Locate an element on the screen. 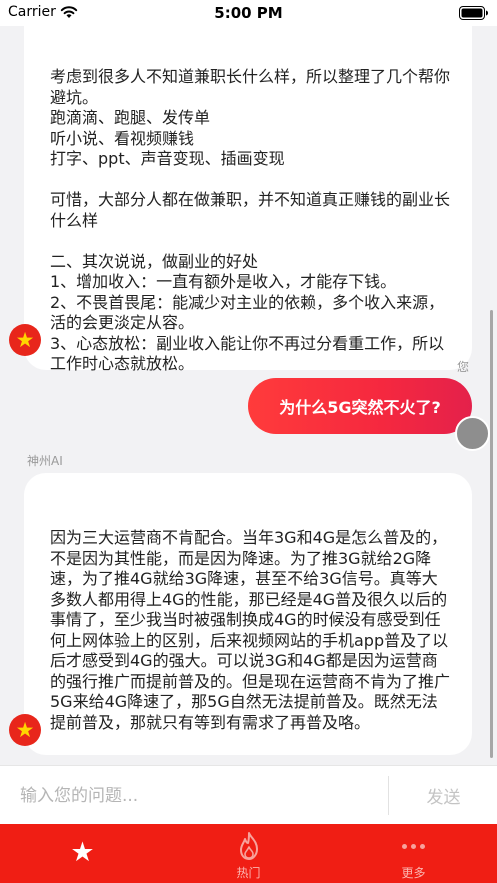 The image size is (497, 883). user-message-bubble: 为什么5G突然不火了? is located at coordinates (360, 406).